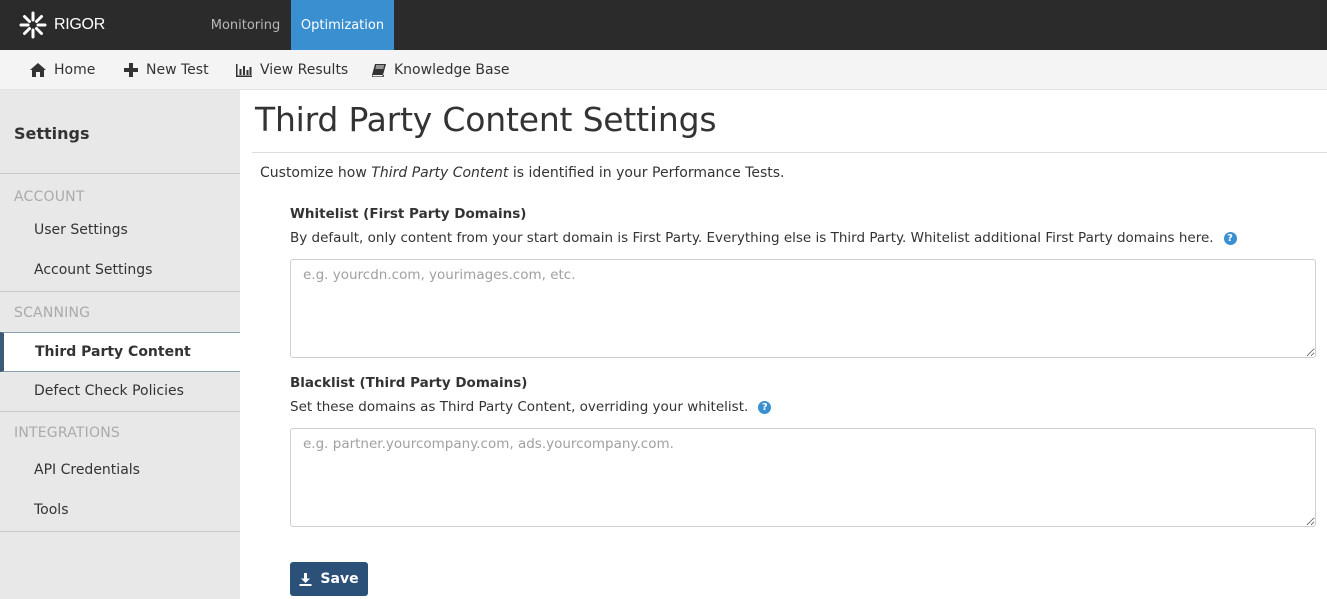 Image resolution: width=1327 pixels, height=599 pixels. What do you see at coordinates (803, 477) in the screenshot?
I see `blacklist-input` at bounding box center [803, 477].